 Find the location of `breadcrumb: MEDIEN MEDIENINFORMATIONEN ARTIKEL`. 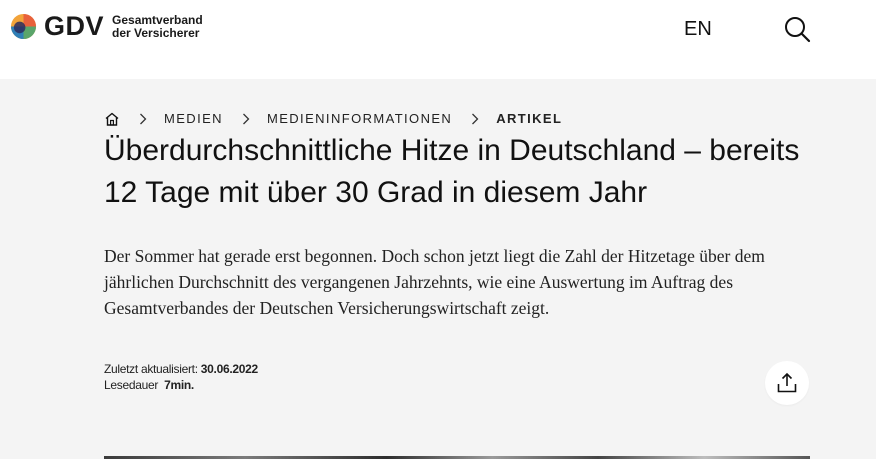

breadcrumb: MEDIEN MEDIENINFORMATIONEN ARTIKEL is located at coordinates (333, 119).